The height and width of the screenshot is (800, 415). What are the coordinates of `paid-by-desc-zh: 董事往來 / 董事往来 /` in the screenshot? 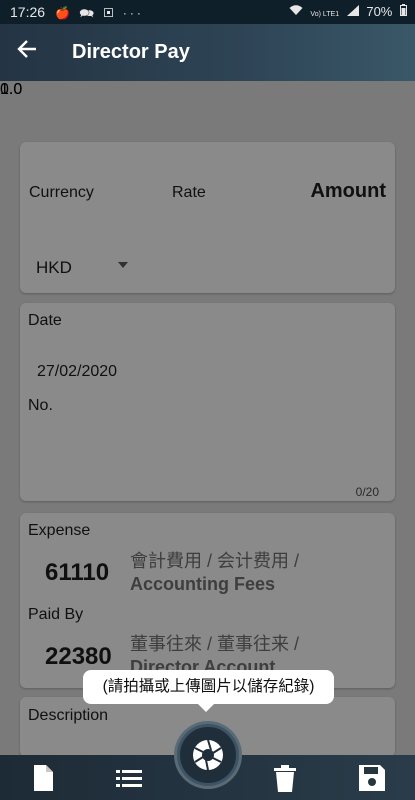 It's located at (215, 644).